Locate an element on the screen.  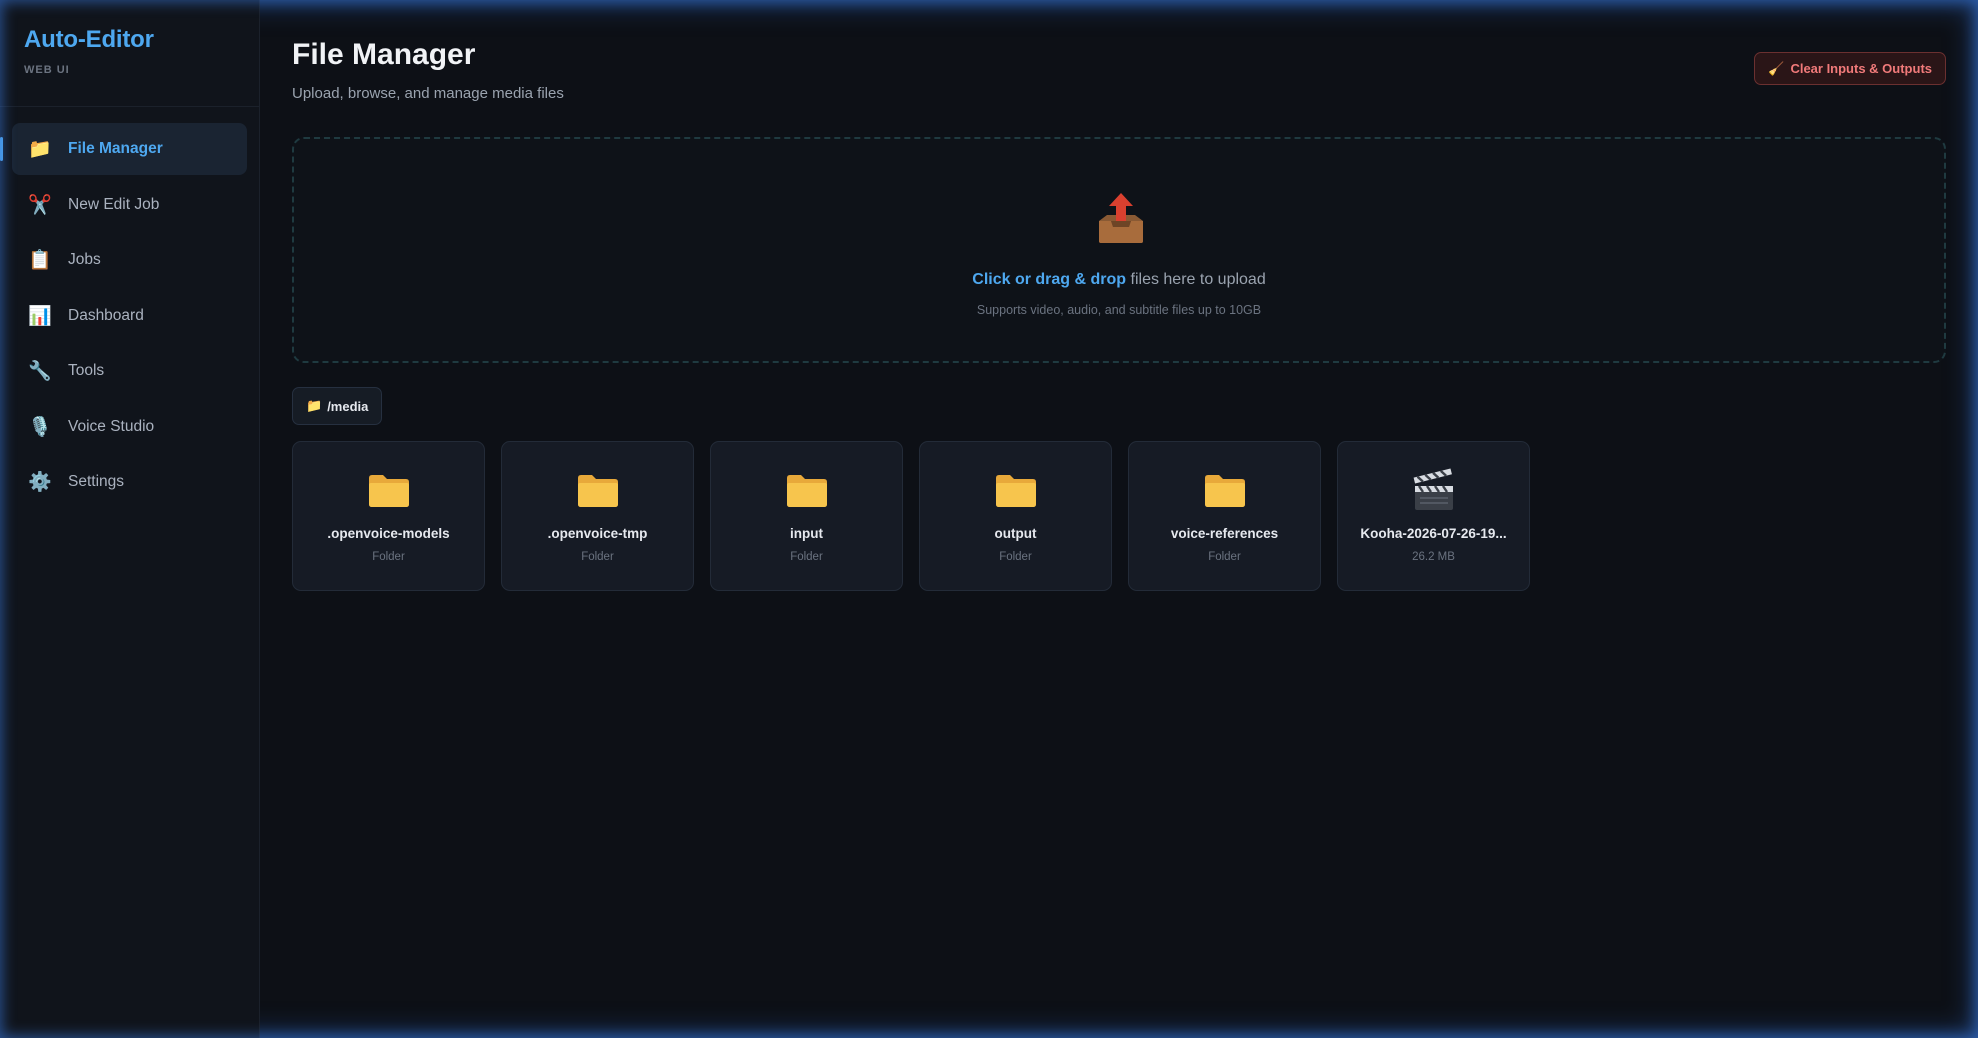
brand: Auto-Editor WEB UI is located at coordinates (89, 51).